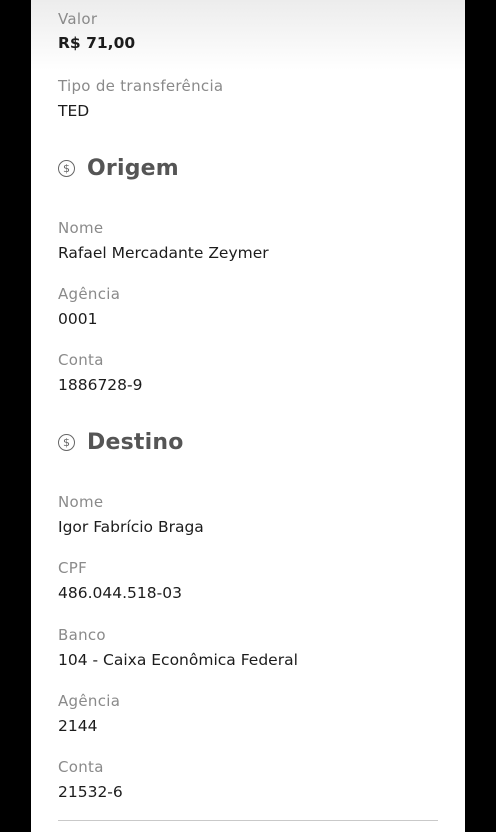 The image size is (496, 832). I want to click on destino-agencia-label: Agência, so click(89, 701).